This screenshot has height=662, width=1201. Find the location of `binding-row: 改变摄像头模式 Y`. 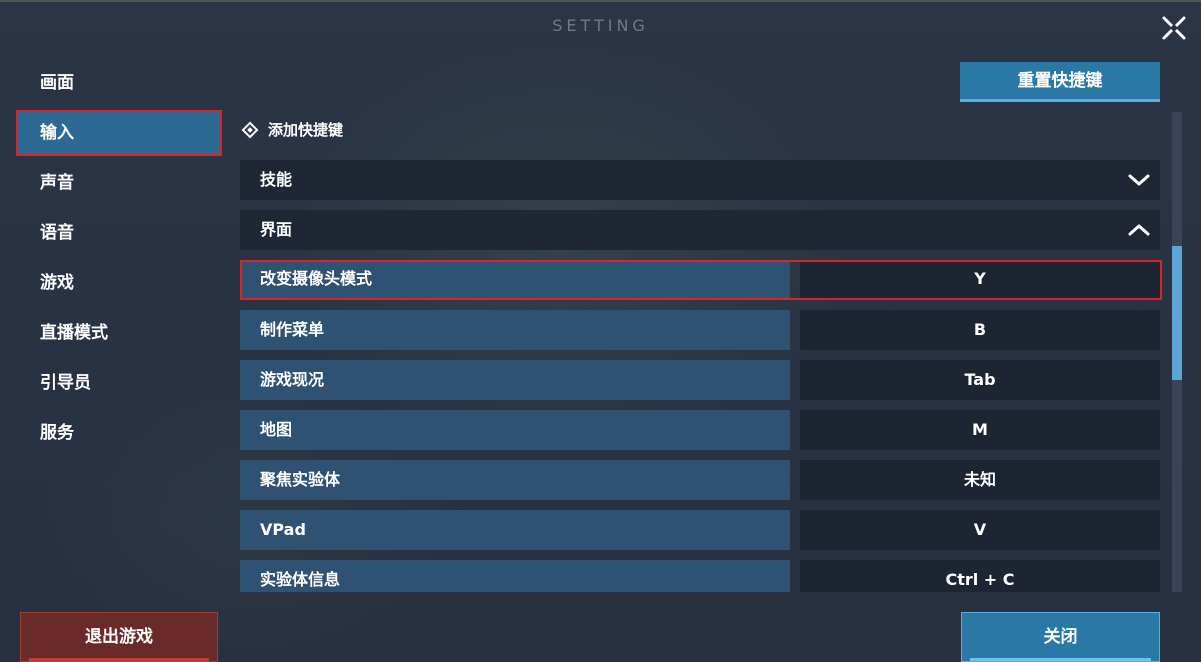

binding-row: 改变摄像头模式 Y is located at coordinates (701, 279).